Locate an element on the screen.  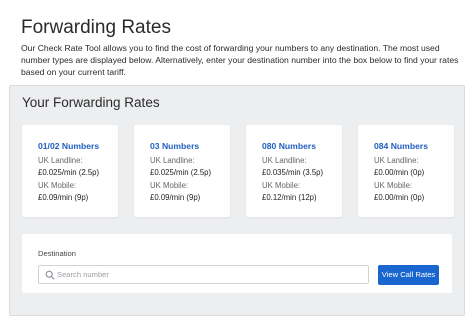
mobile-rate: £0.00/min (0p) is located at coordinates (399, 197).